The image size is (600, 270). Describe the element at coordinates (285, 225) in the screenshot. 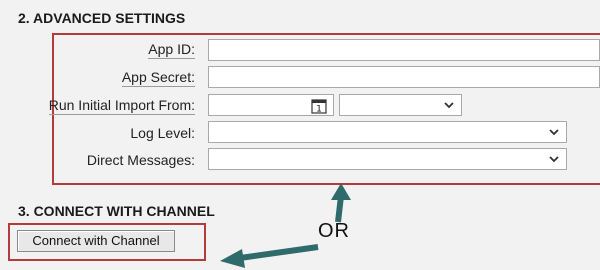

I see `annotation-arrows` at that location.